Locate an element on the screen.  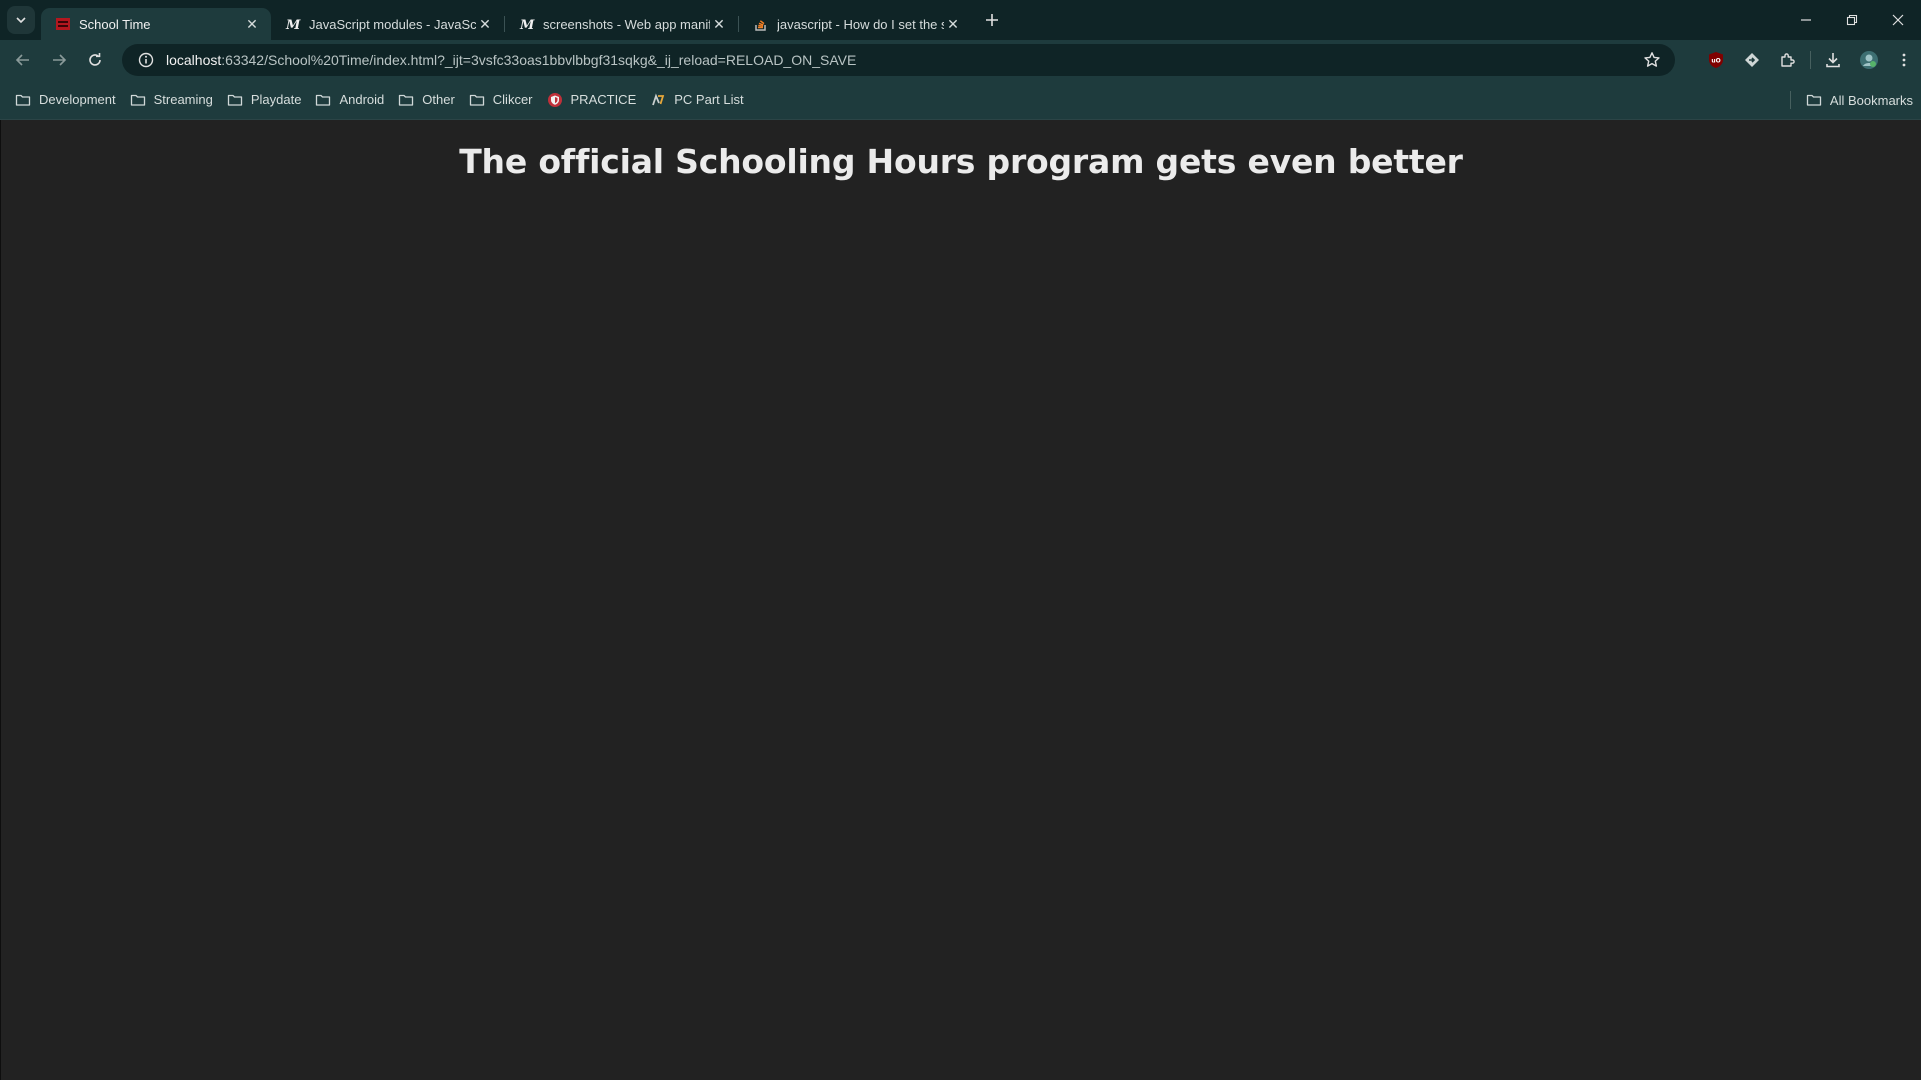
bookmark-label: Development is located at coordinates (77, 99).